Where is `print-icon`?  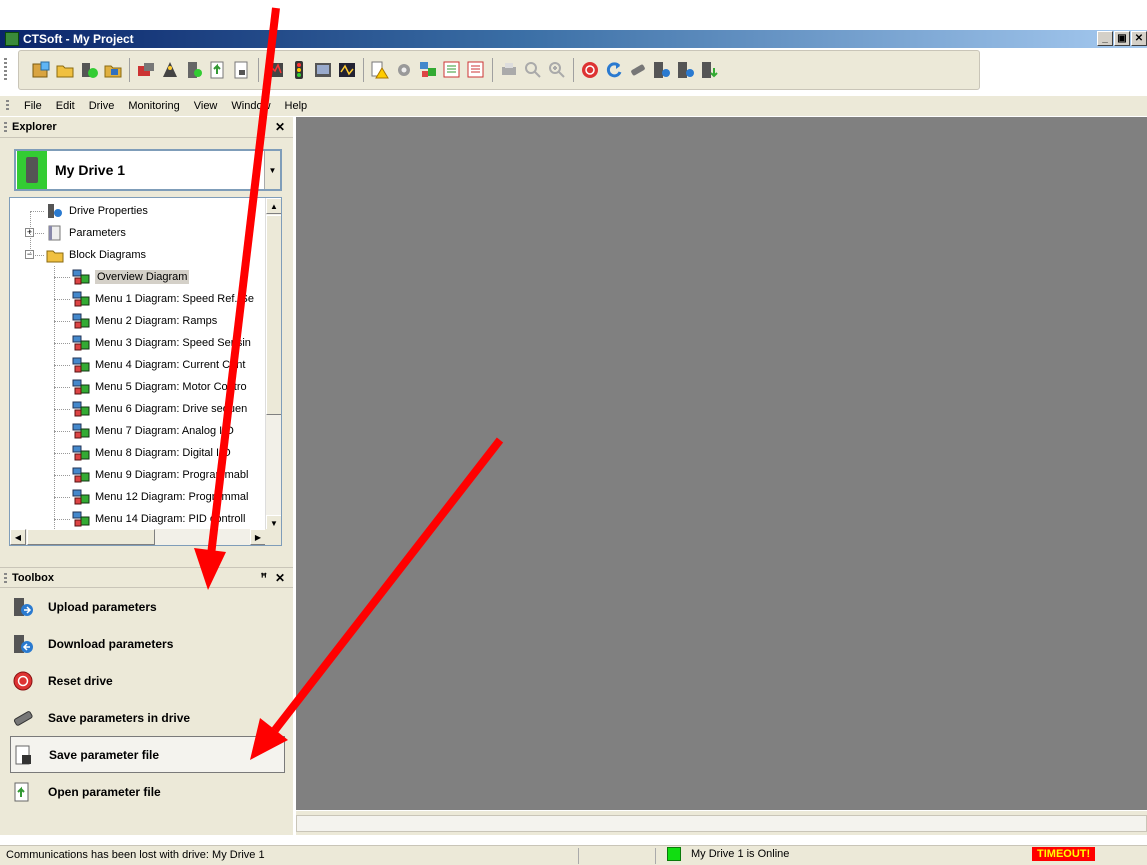
print-icon is located at coordinates (509, 70).